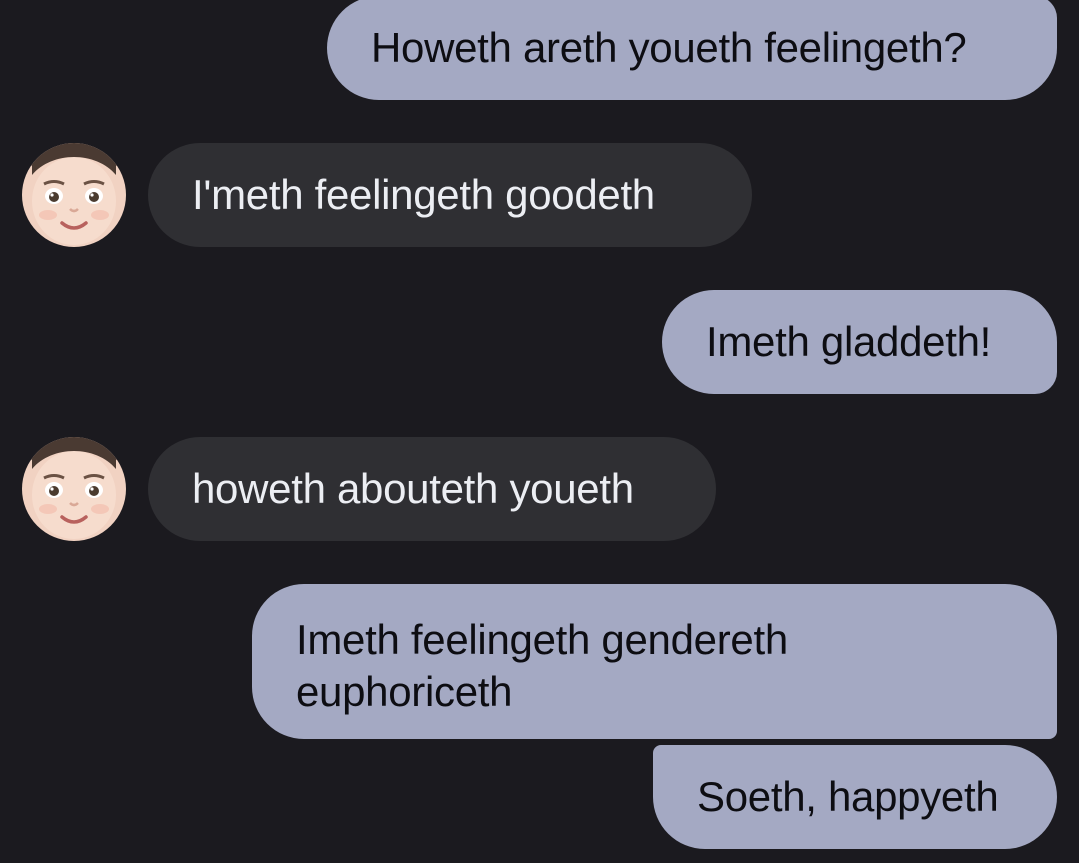 Image resolution: width=1079 pixels, height=863 pixels. What do you see at coordinates (423, 194) in the screenshot?
I see `message-text: I'meth feelingeth goodeth` at bounding box center [423, 194].